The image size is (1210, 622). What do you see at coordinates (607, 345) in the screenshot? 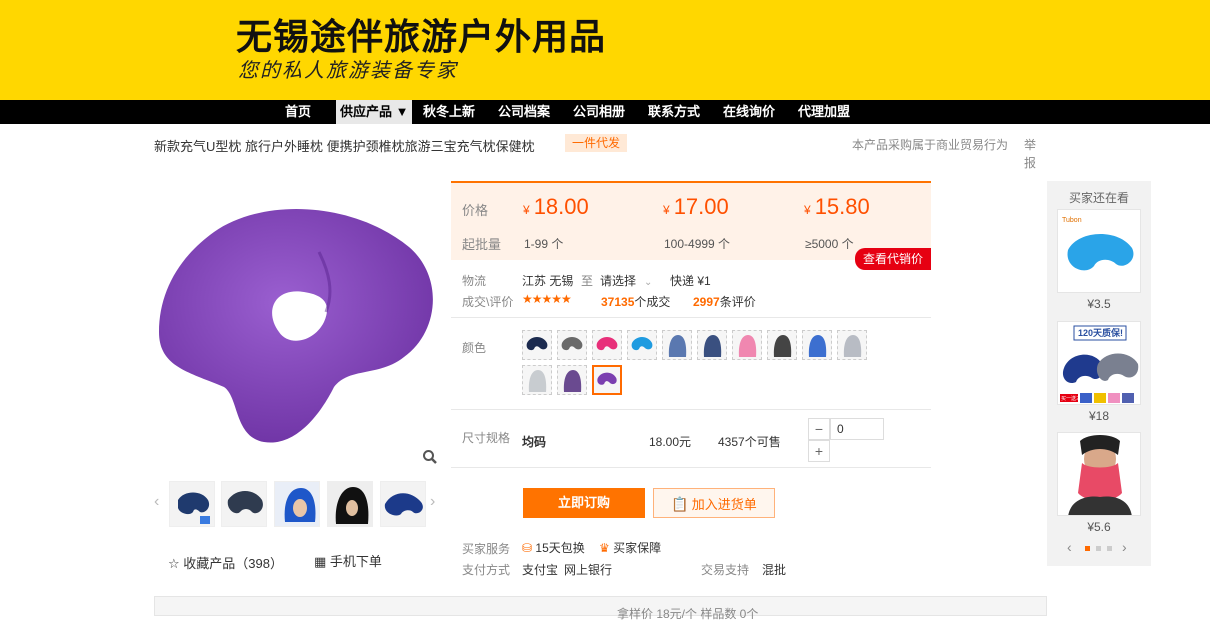
I see `color-swatch-pink` at bounding box center [607, 345].